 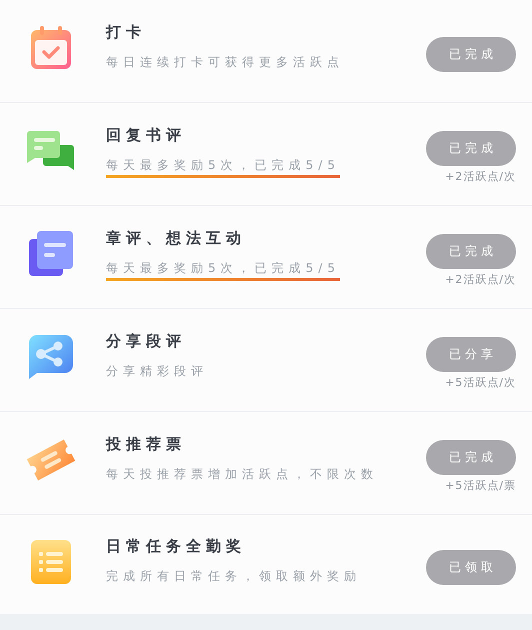 What do you see at coordinates (157, 372) in the screenshot?
I see `task-description: 分享精彩段评` at bounding box center [157, 372].